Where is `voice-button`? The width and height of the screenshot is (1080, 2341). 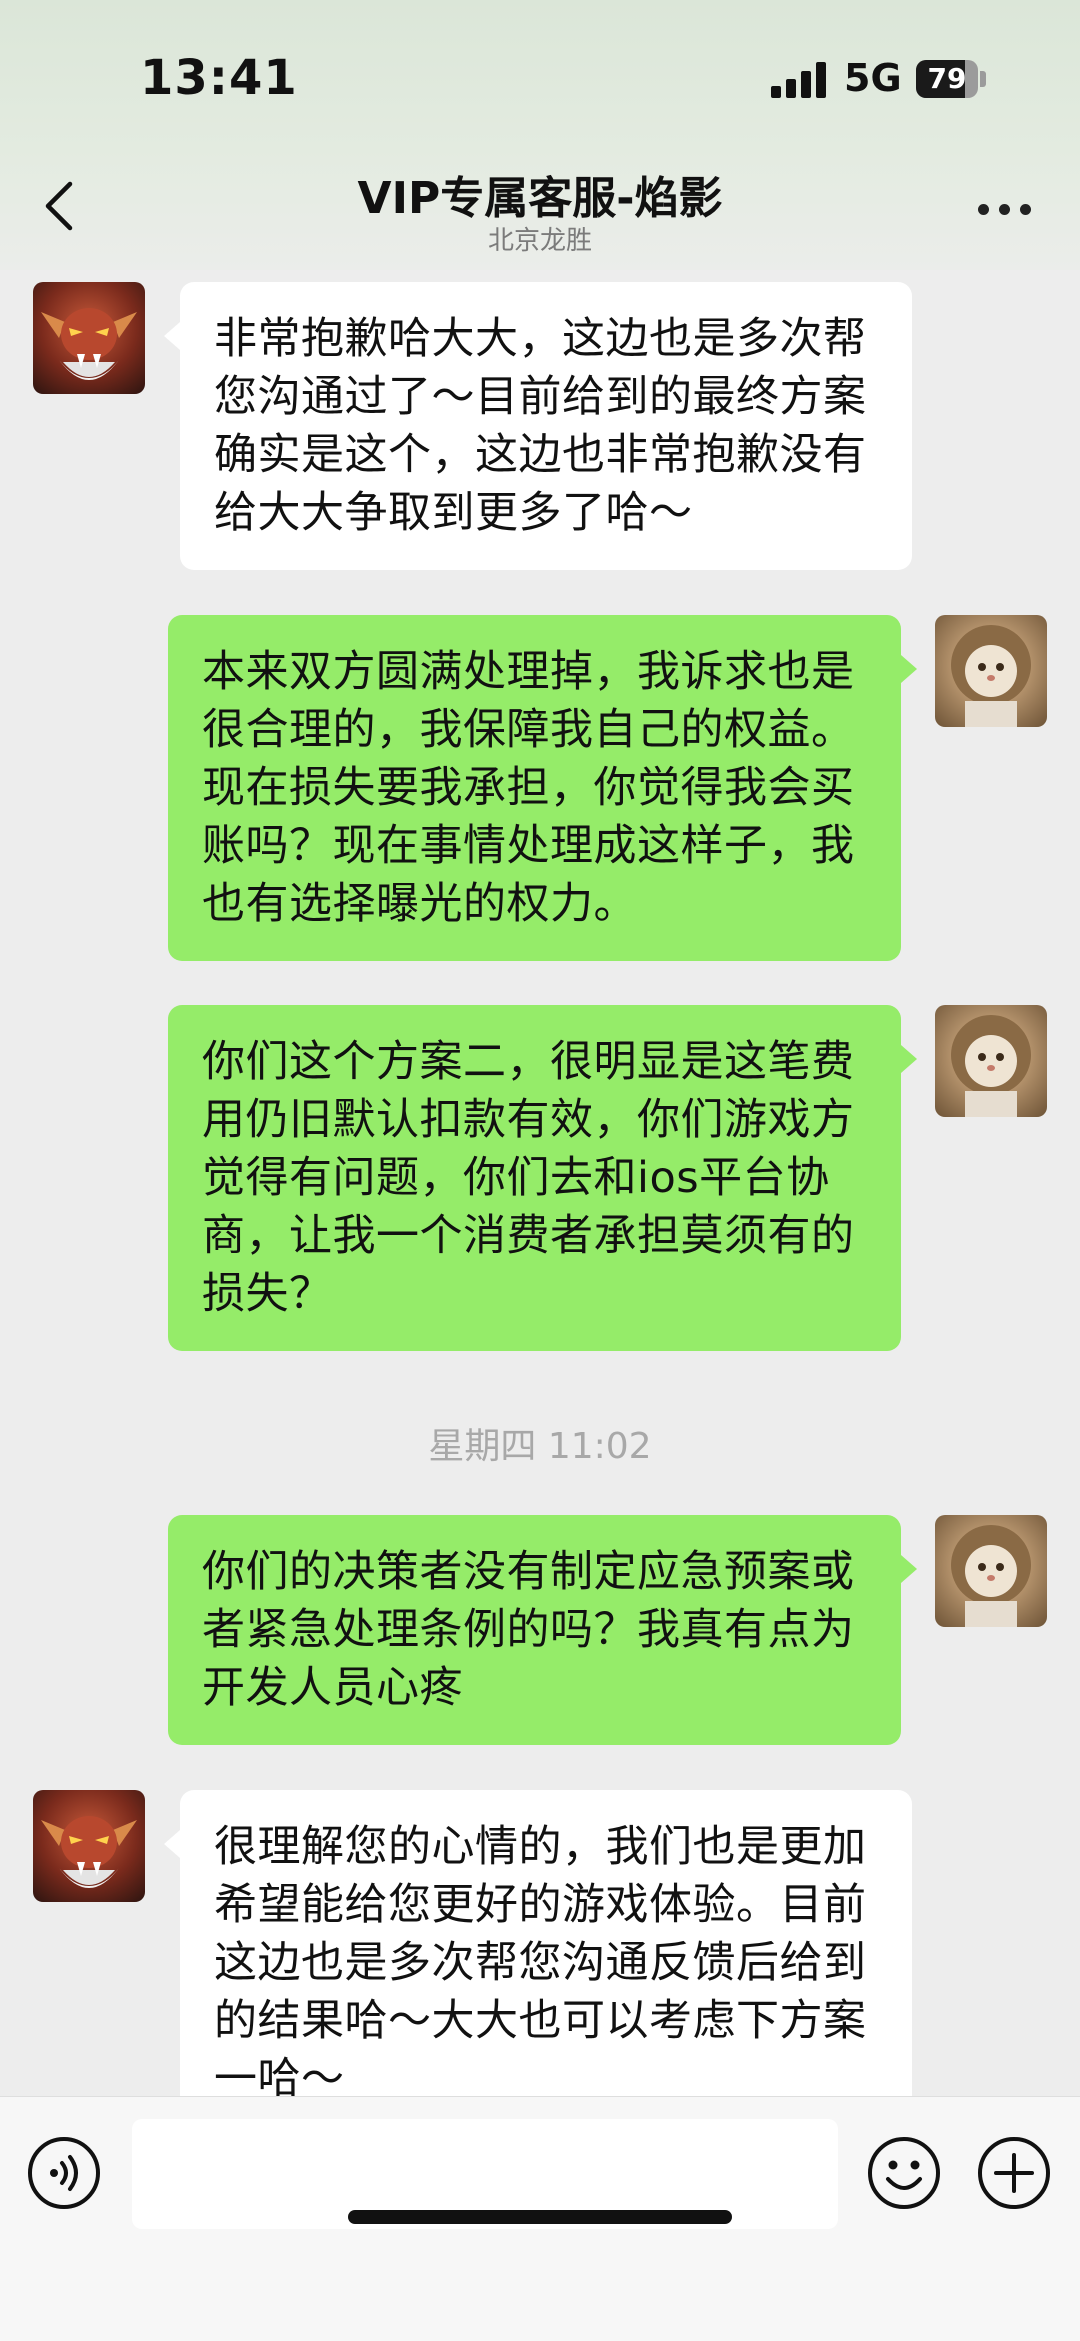 voice-button is located at coordinates (64, 2173).